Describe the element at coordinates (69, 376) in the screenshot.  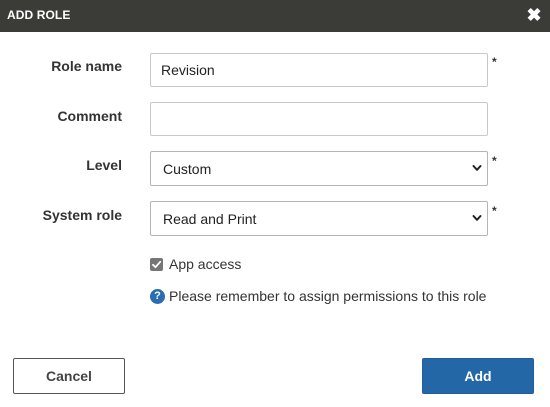
I see `cancel-button: Cancel` at that location.